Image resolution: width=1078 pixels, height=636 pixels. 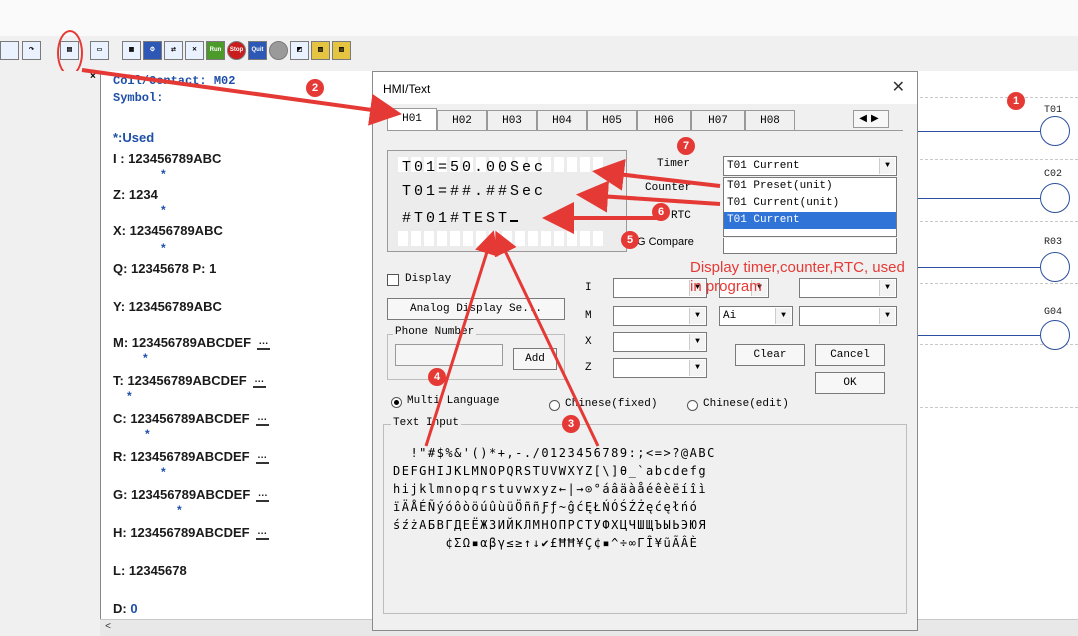 I want to click on m-select-2: Ai ▼, so click(x=756, y=316).